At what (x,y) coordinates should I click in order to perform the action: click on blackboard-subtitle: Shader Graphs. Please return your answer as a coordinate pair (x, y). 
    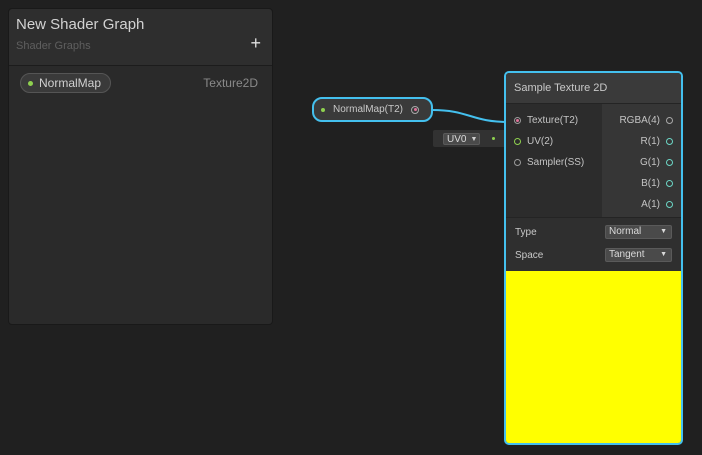
    Looking at the image, I should click on (53, 46).